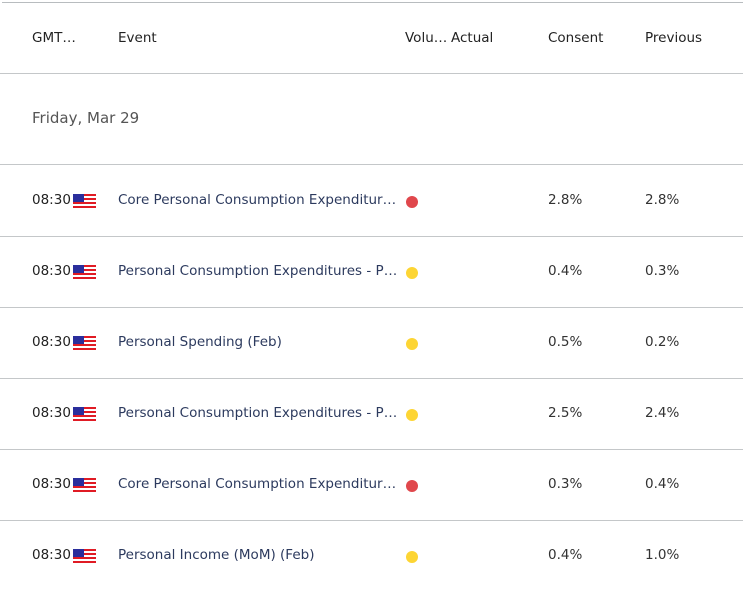 The width and height of the screenshot is (743, 591). What do you see at coordinates (662, 200) in the screenshot?
I see `previous-value: 2.8%` at bounding box center [662, 200].